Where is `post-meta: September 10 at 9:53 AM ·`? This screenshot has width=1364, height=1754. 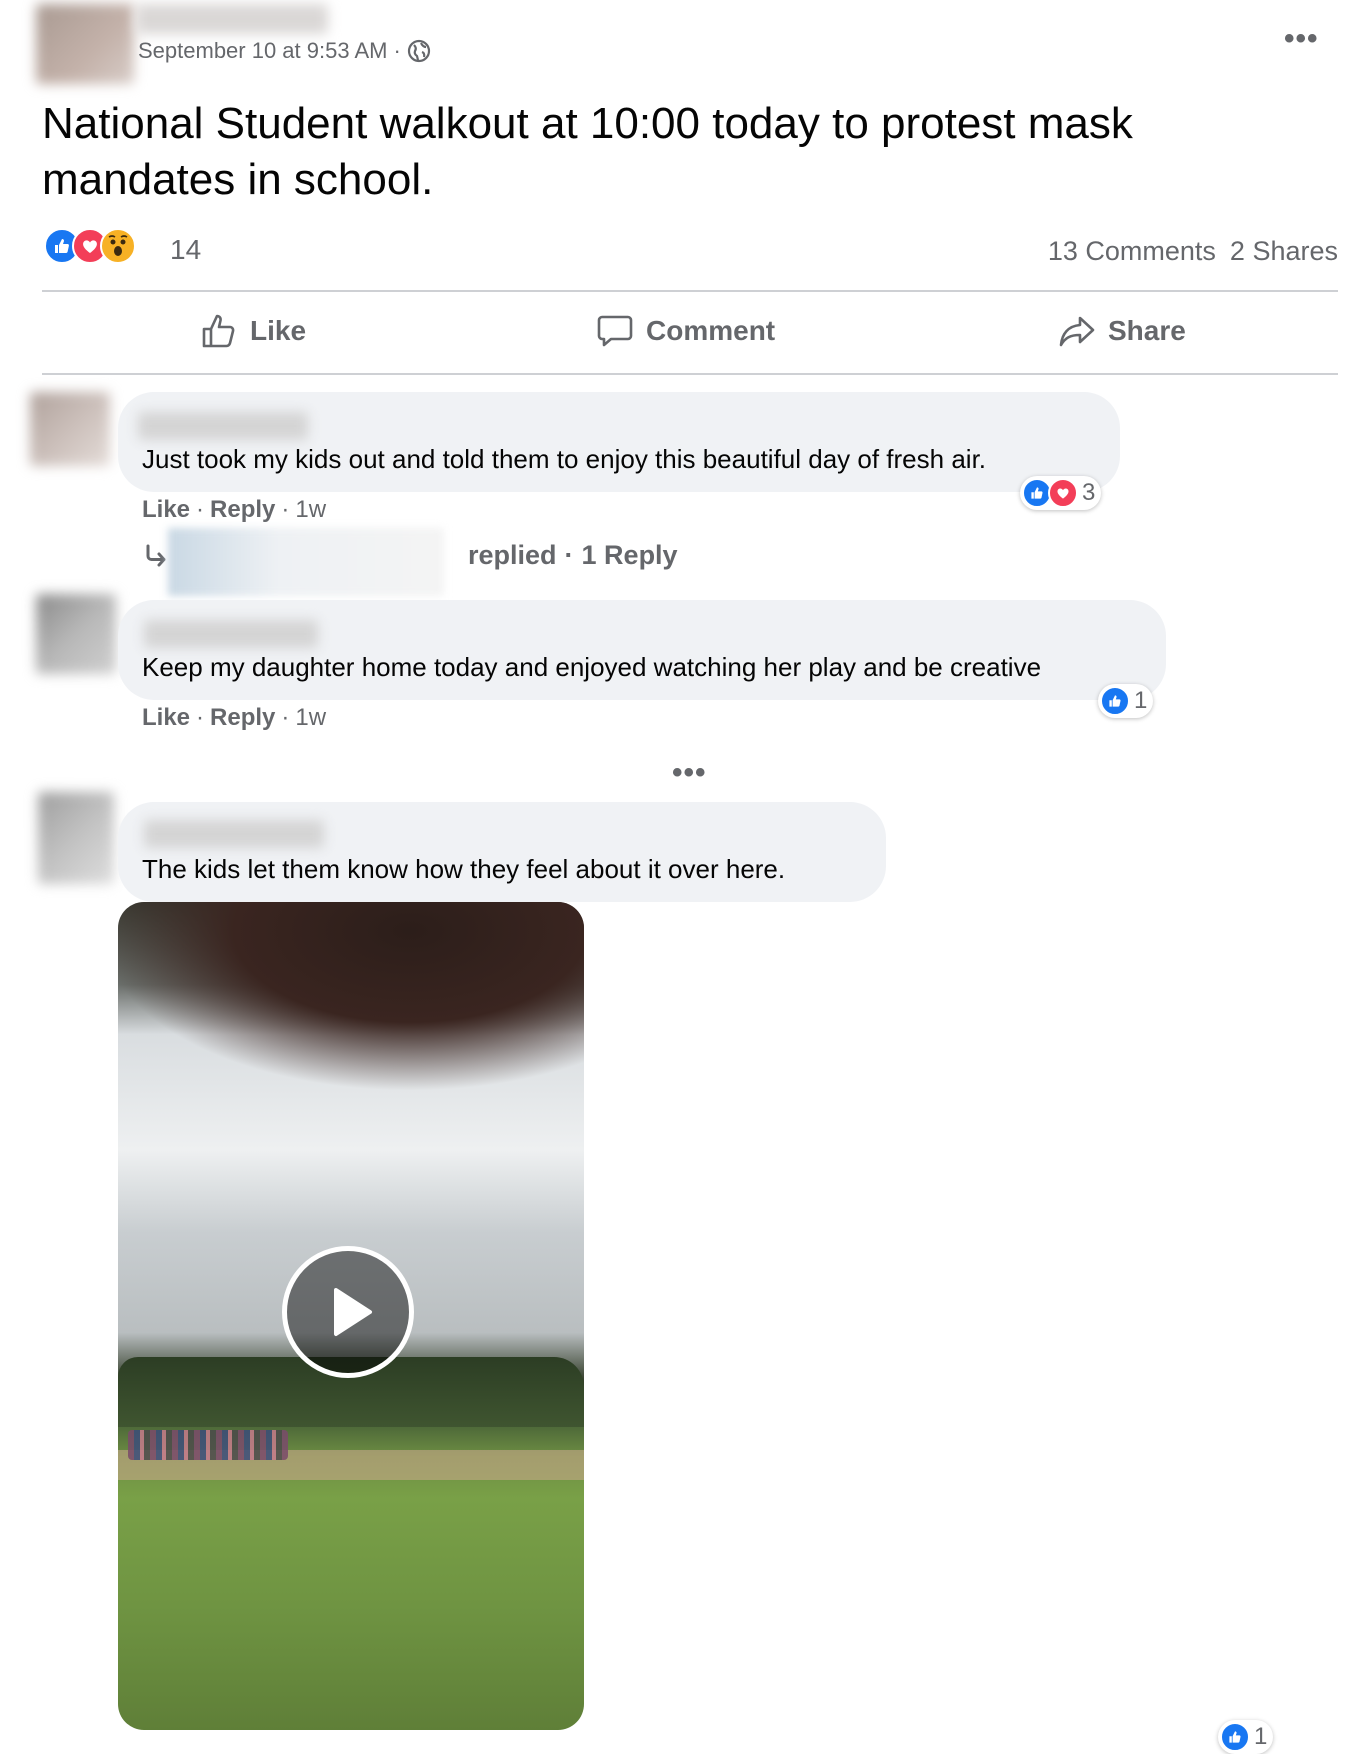 post-meta: September 10 at 9:53 AM · is located at coordinates (284, 51).